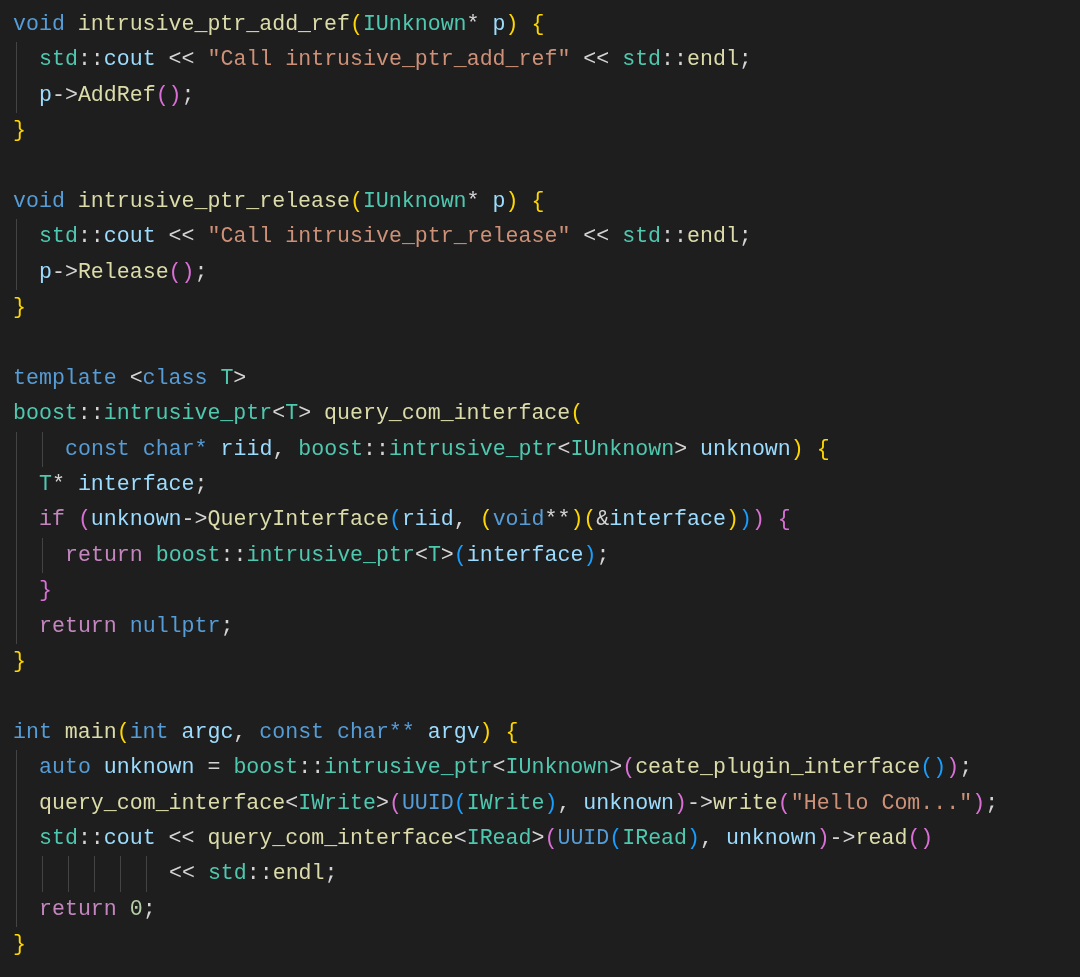 Image resolution: width=1080 pixels, height=977 pixels. What do you see at coordinates (506, 768) in the screenshot?
I see `code-line: auto unknown = boost::intrusive_ptr<IUnknown>(ceate_plugin_interface());` at bounding box center [506, 768].